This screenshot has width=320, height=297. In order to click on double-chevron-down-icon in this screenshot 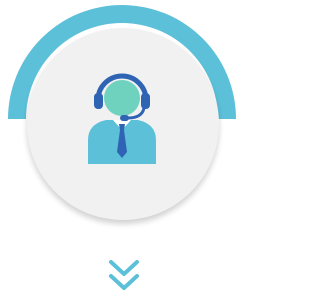, I will do `click(124, 276)`.